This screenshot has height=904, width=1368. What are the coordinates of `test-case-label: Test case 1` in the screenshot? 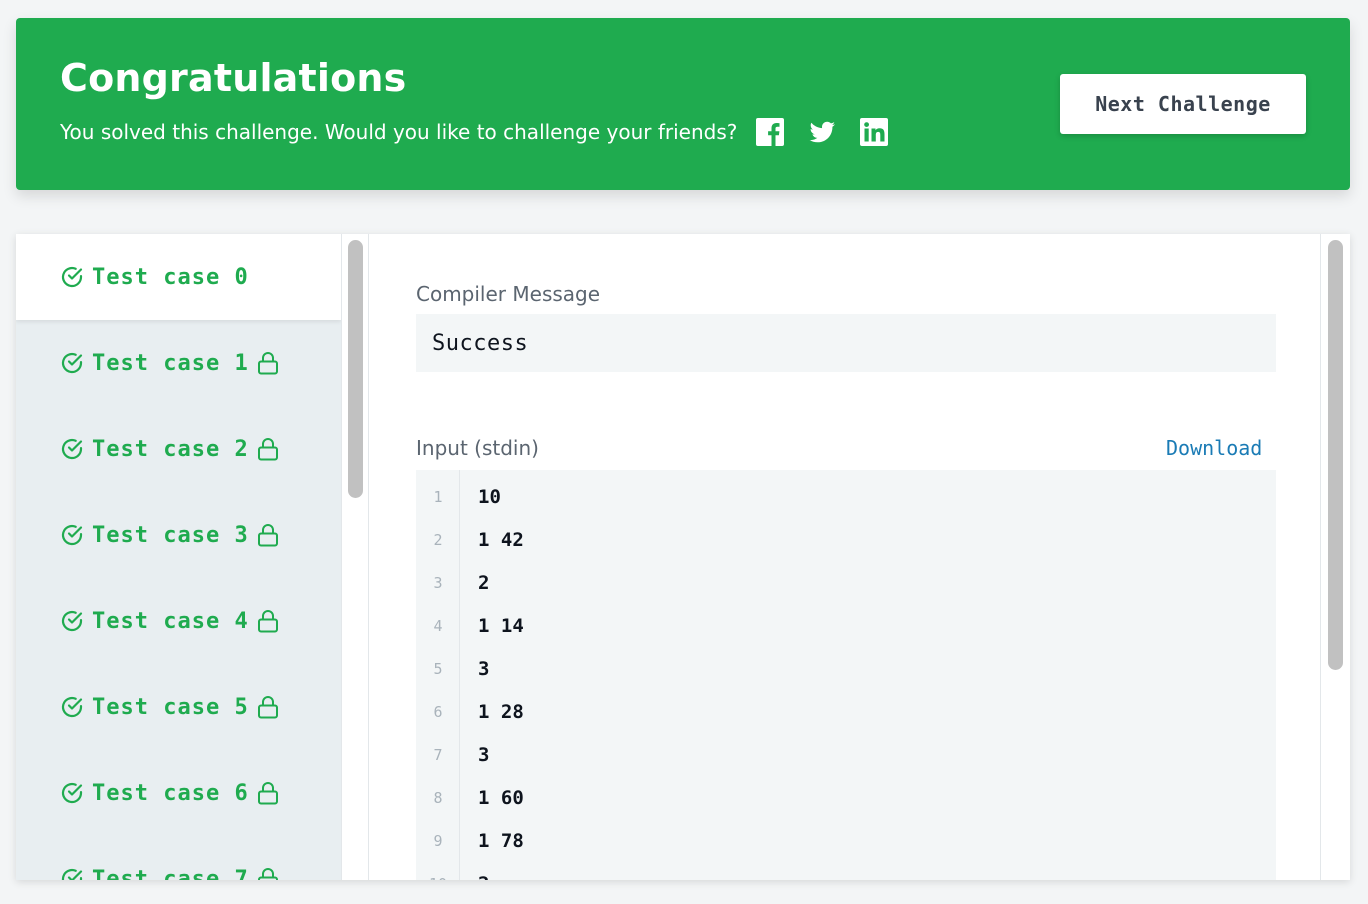 It's located at (170, 363).